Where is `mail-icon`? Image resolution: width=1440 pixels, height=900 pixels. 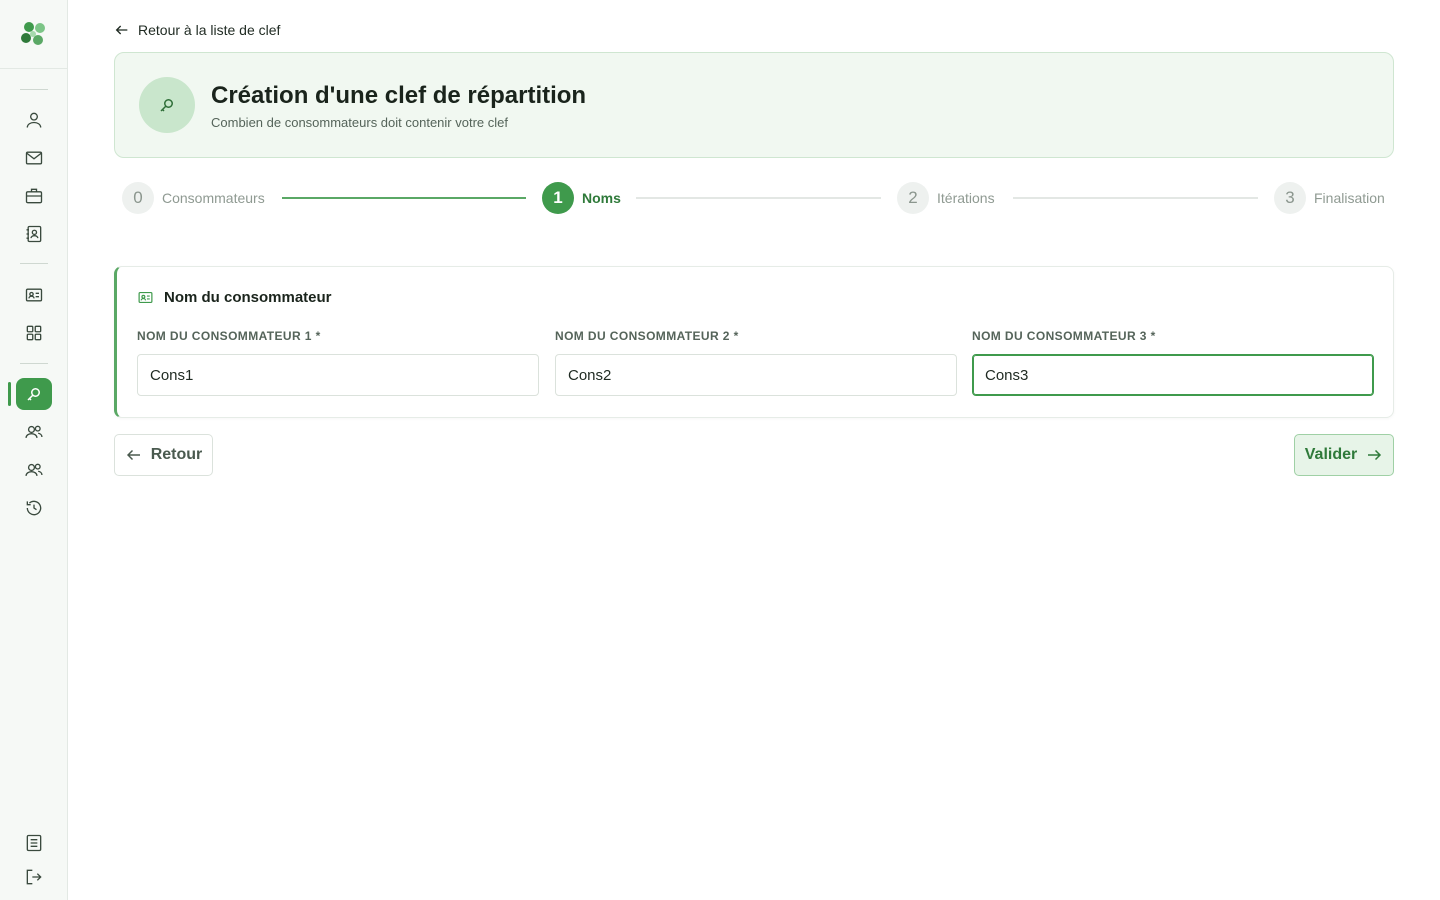
mail-icon is located at coordinates (34, 158).